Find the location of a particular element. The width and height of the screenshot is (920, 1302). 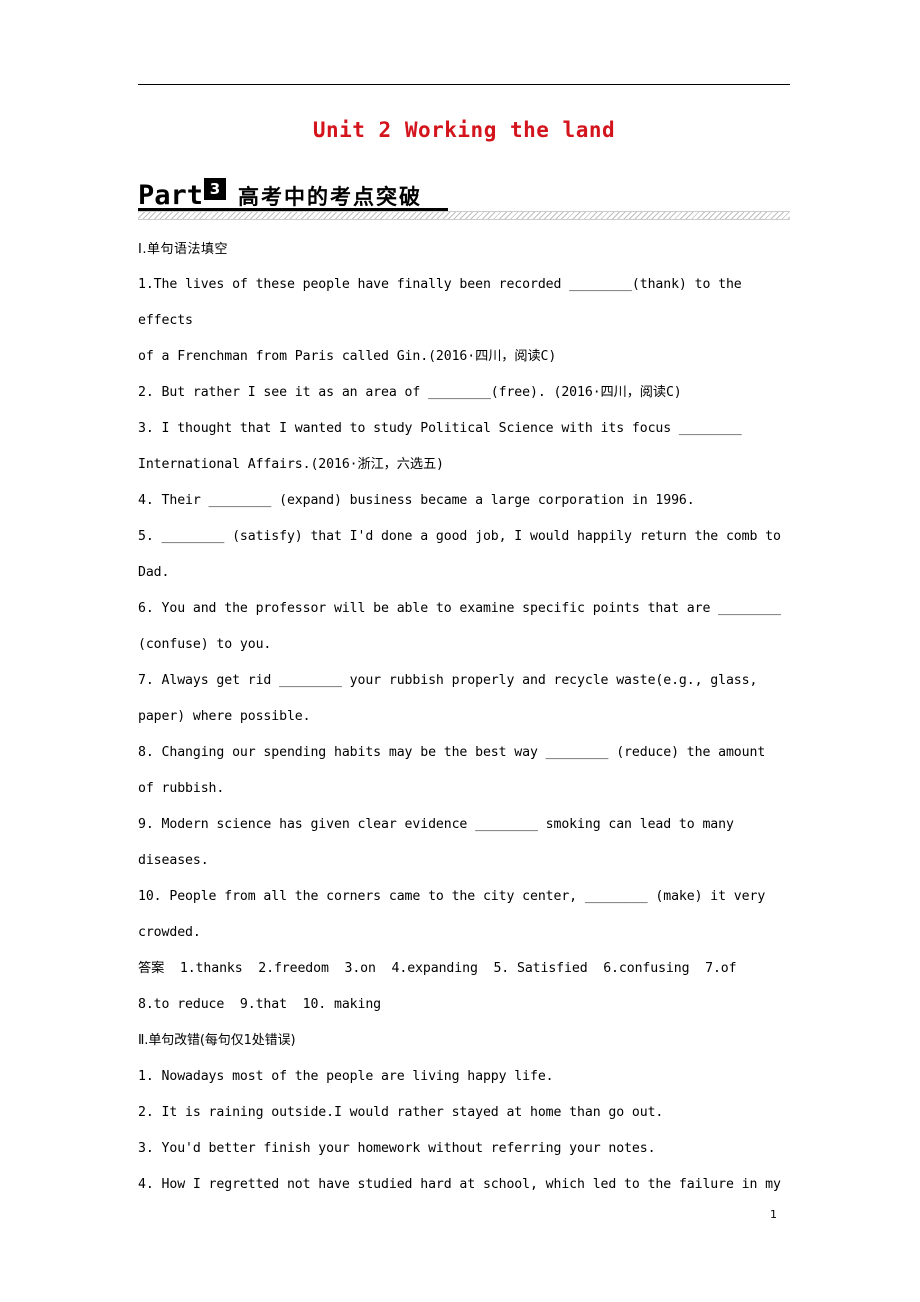

question-line: (confuse) to you. is located at coordinates (205, 644).